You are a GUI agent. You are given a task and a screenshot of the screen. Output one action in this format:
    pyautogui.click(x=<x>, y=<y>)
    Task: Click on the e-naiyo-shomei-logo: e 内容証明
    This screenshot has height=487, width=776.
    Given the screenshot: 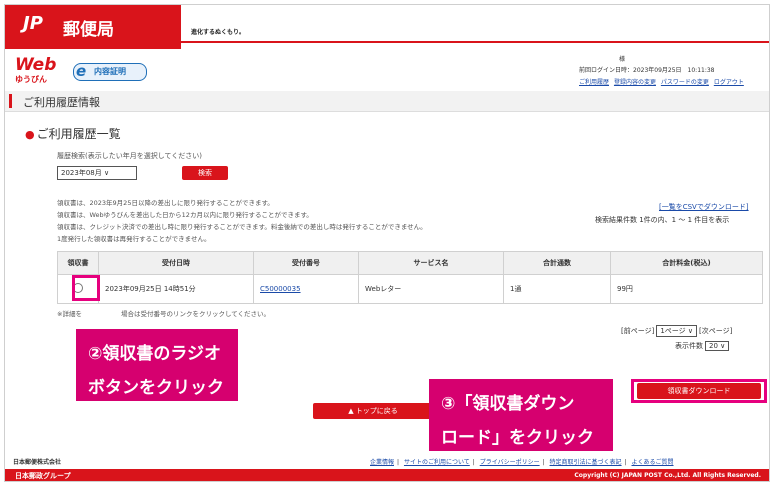 What is the action you would take?
    pyautogui.click(x=110, y=71)
    